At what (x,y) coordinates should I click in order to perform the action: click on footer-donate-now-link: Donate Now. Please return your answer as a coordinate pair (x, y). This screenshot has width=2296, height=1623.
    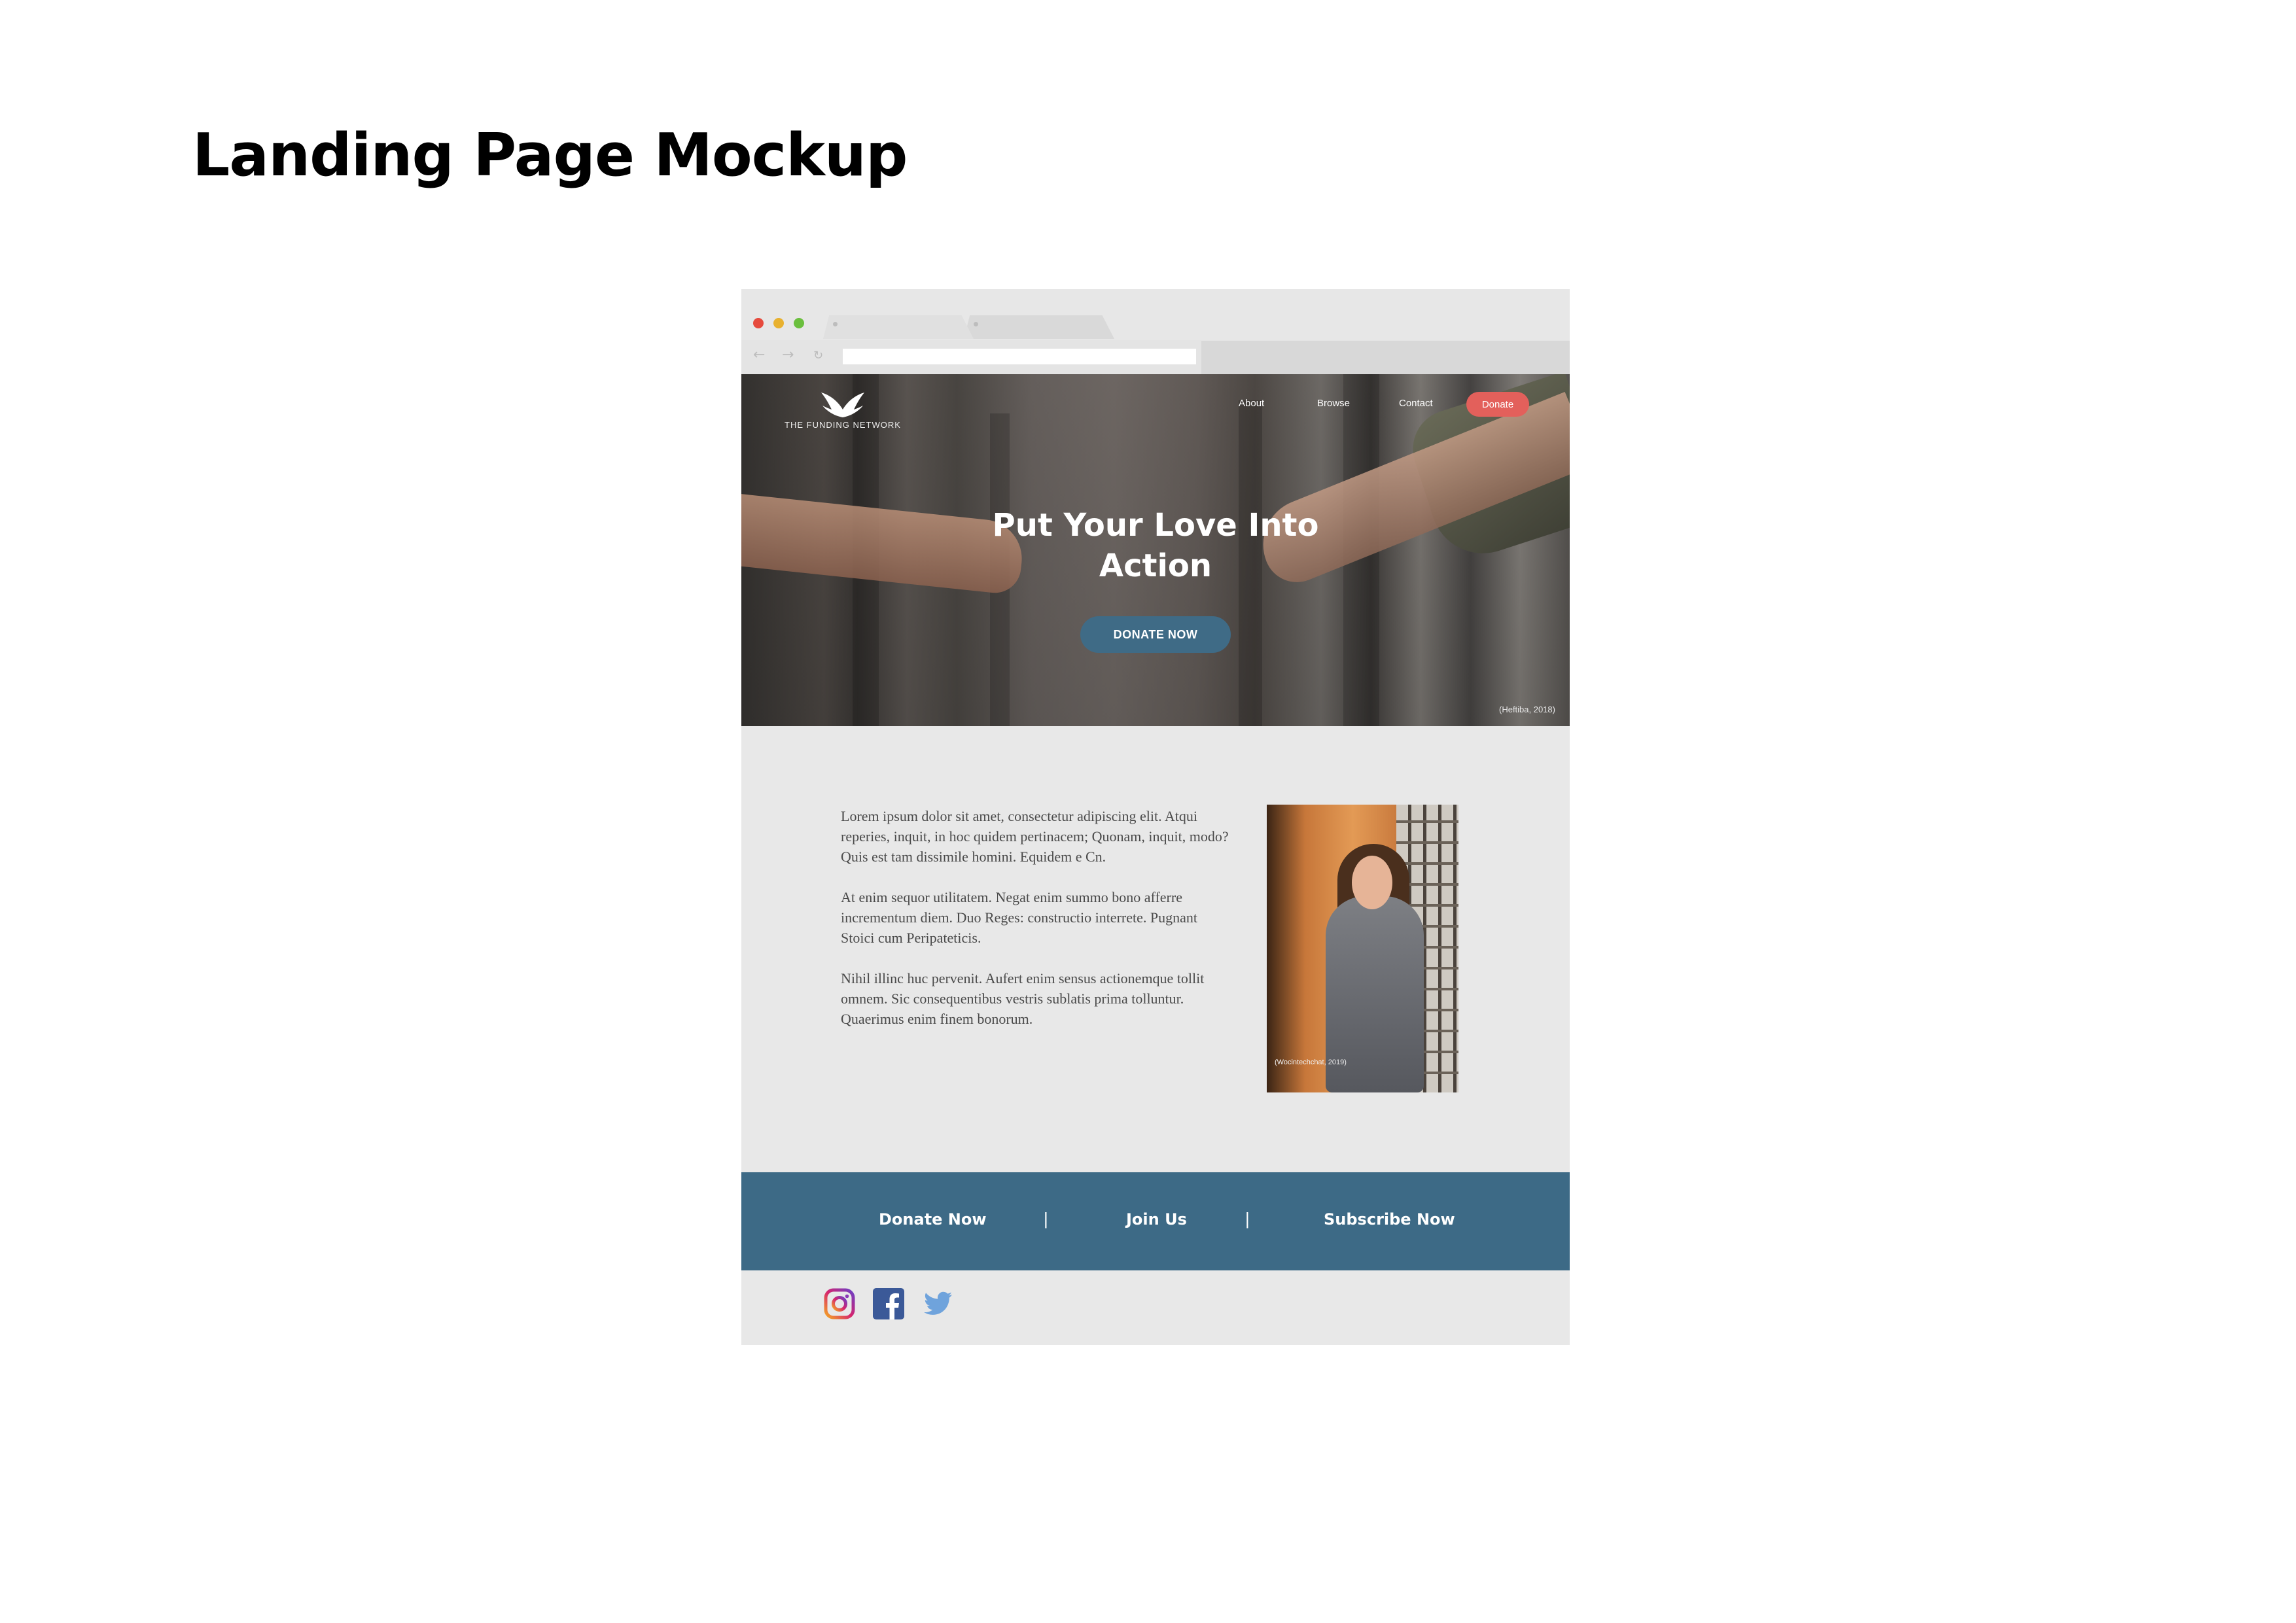
    Looking at the image, I should click on (933, 1220).